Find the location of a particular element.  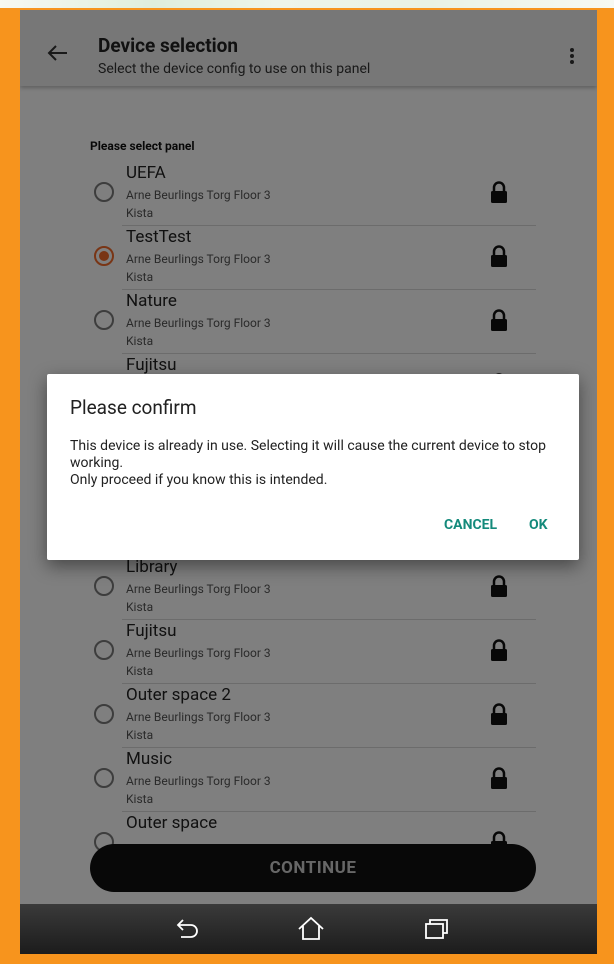

ok-button: OK is located at coordinates (538, 525).